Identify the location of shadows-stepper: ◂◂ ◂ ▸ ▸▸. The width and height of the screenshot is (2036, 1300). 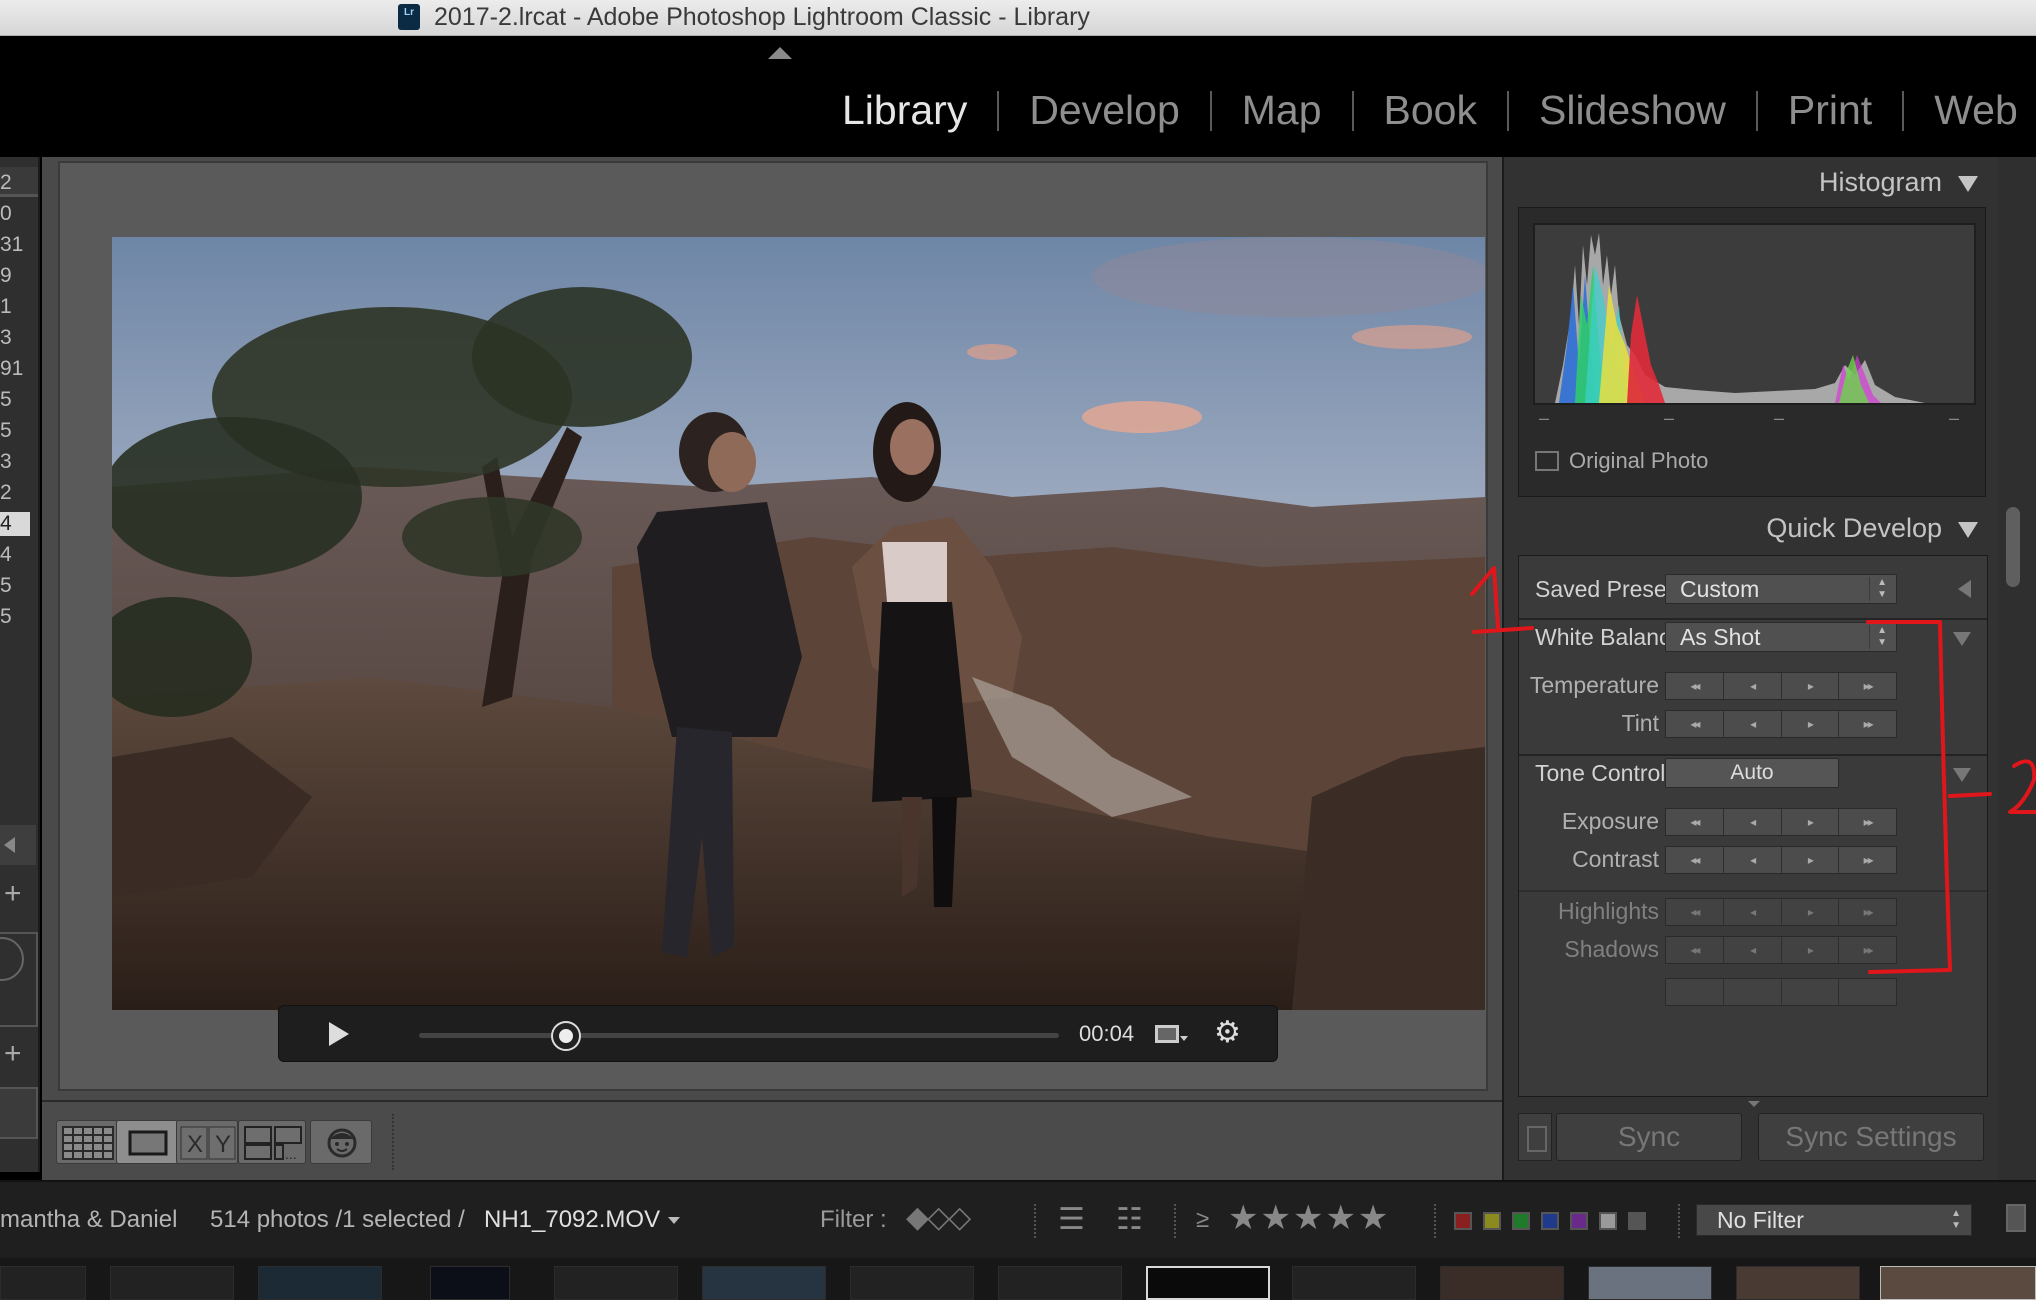
(1781, 950).